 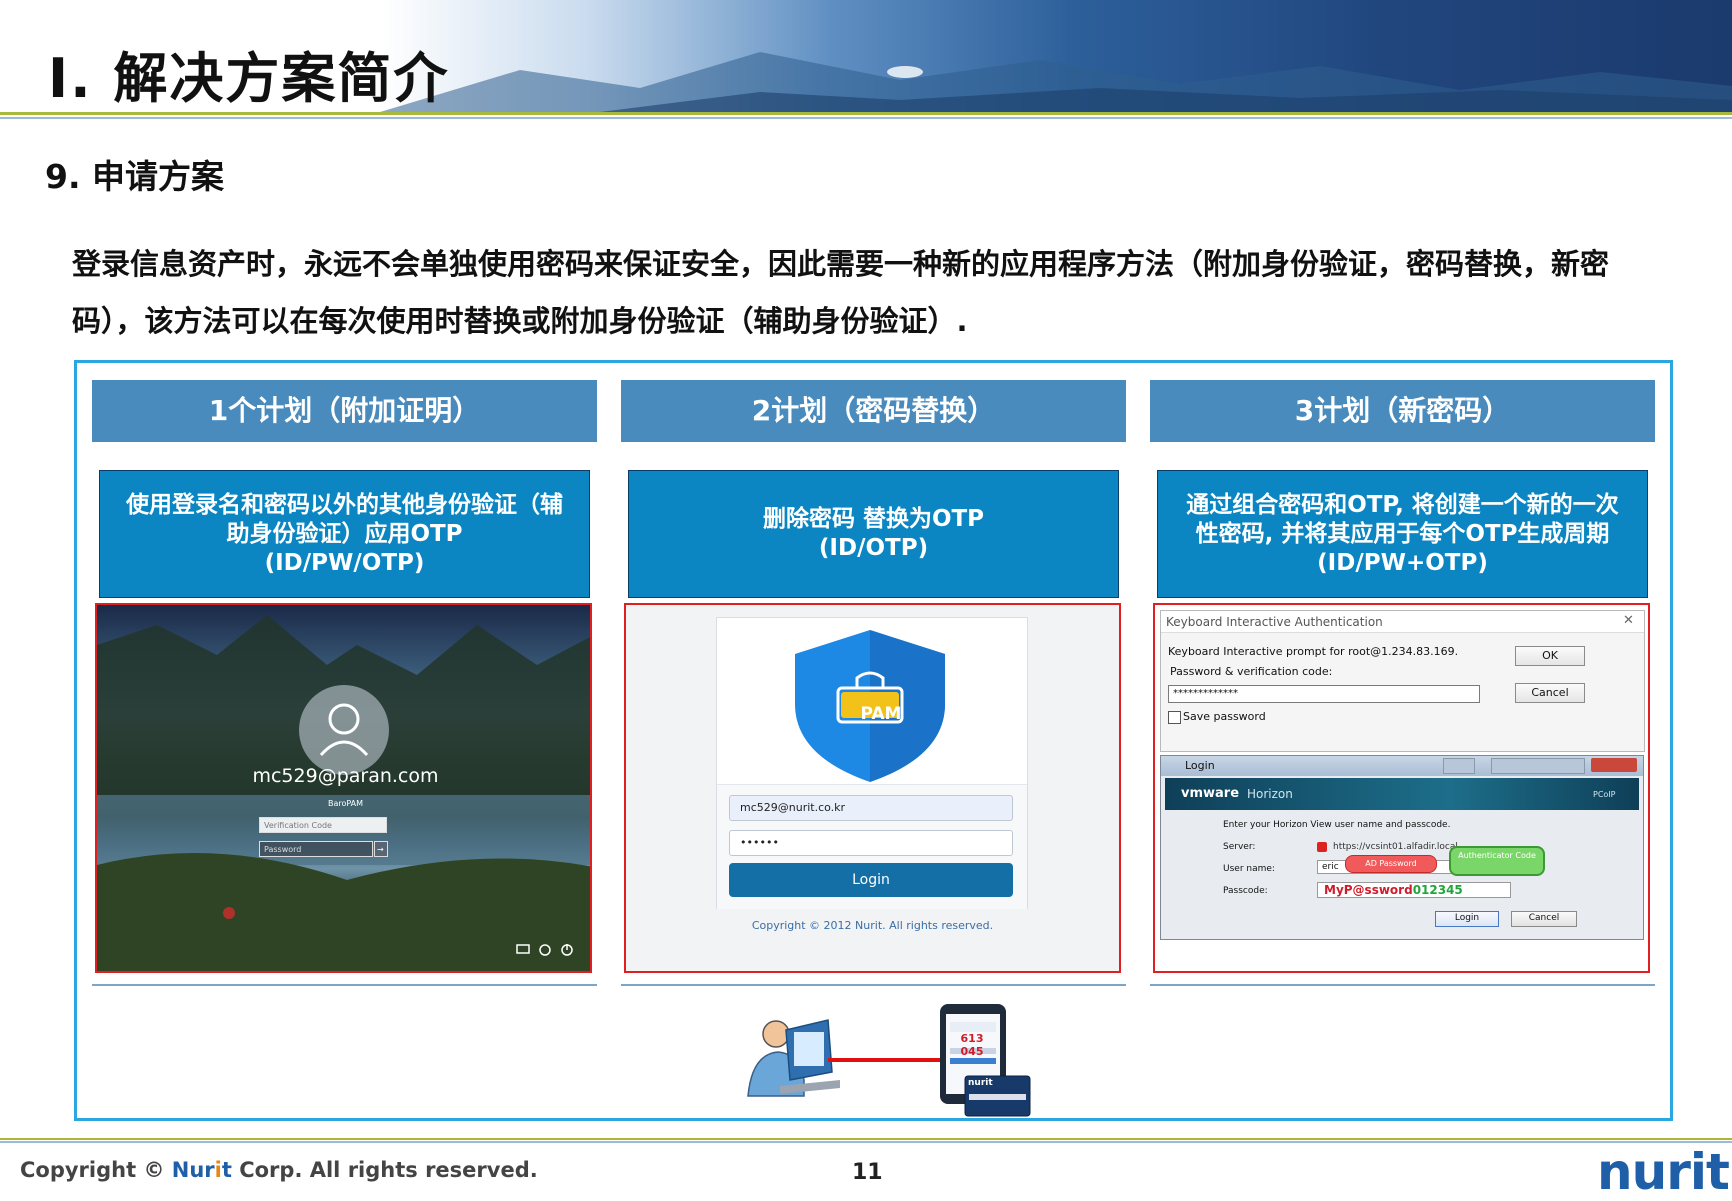 I want to click on password-input: Password, so click(x=316, y=849).